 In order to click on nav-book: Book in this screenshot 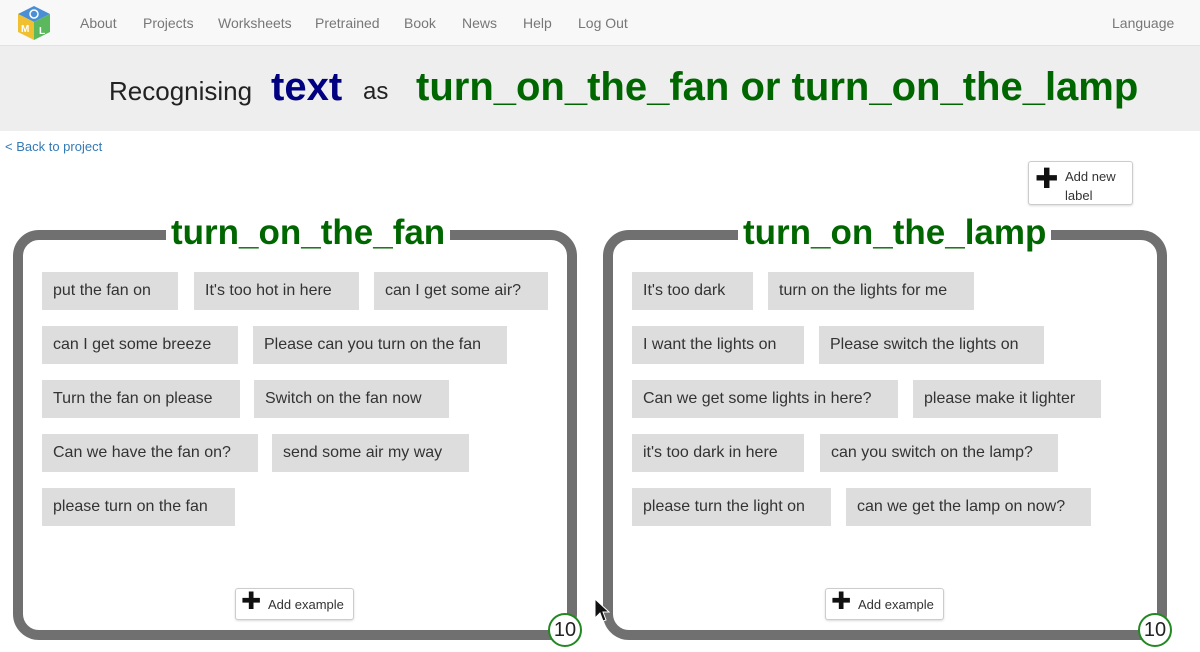, I will do `click(420, 23)`.